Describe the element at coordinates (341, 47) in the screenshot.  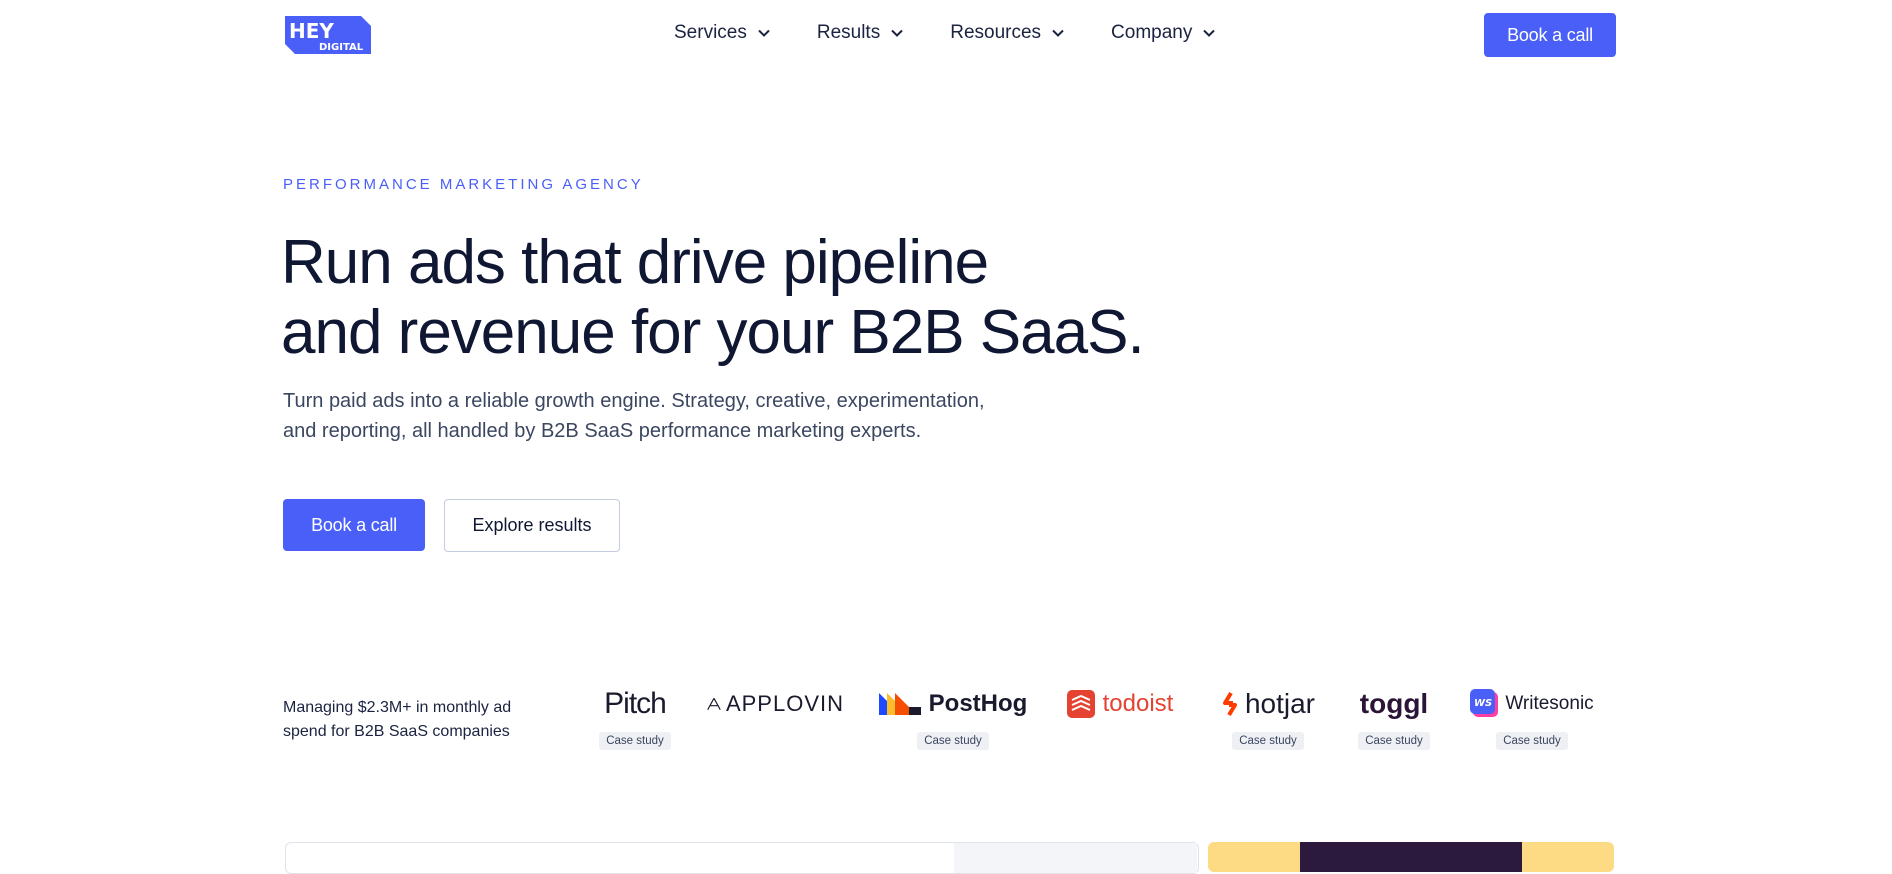
I see `logo-subtext: DIGITAL` at that location.